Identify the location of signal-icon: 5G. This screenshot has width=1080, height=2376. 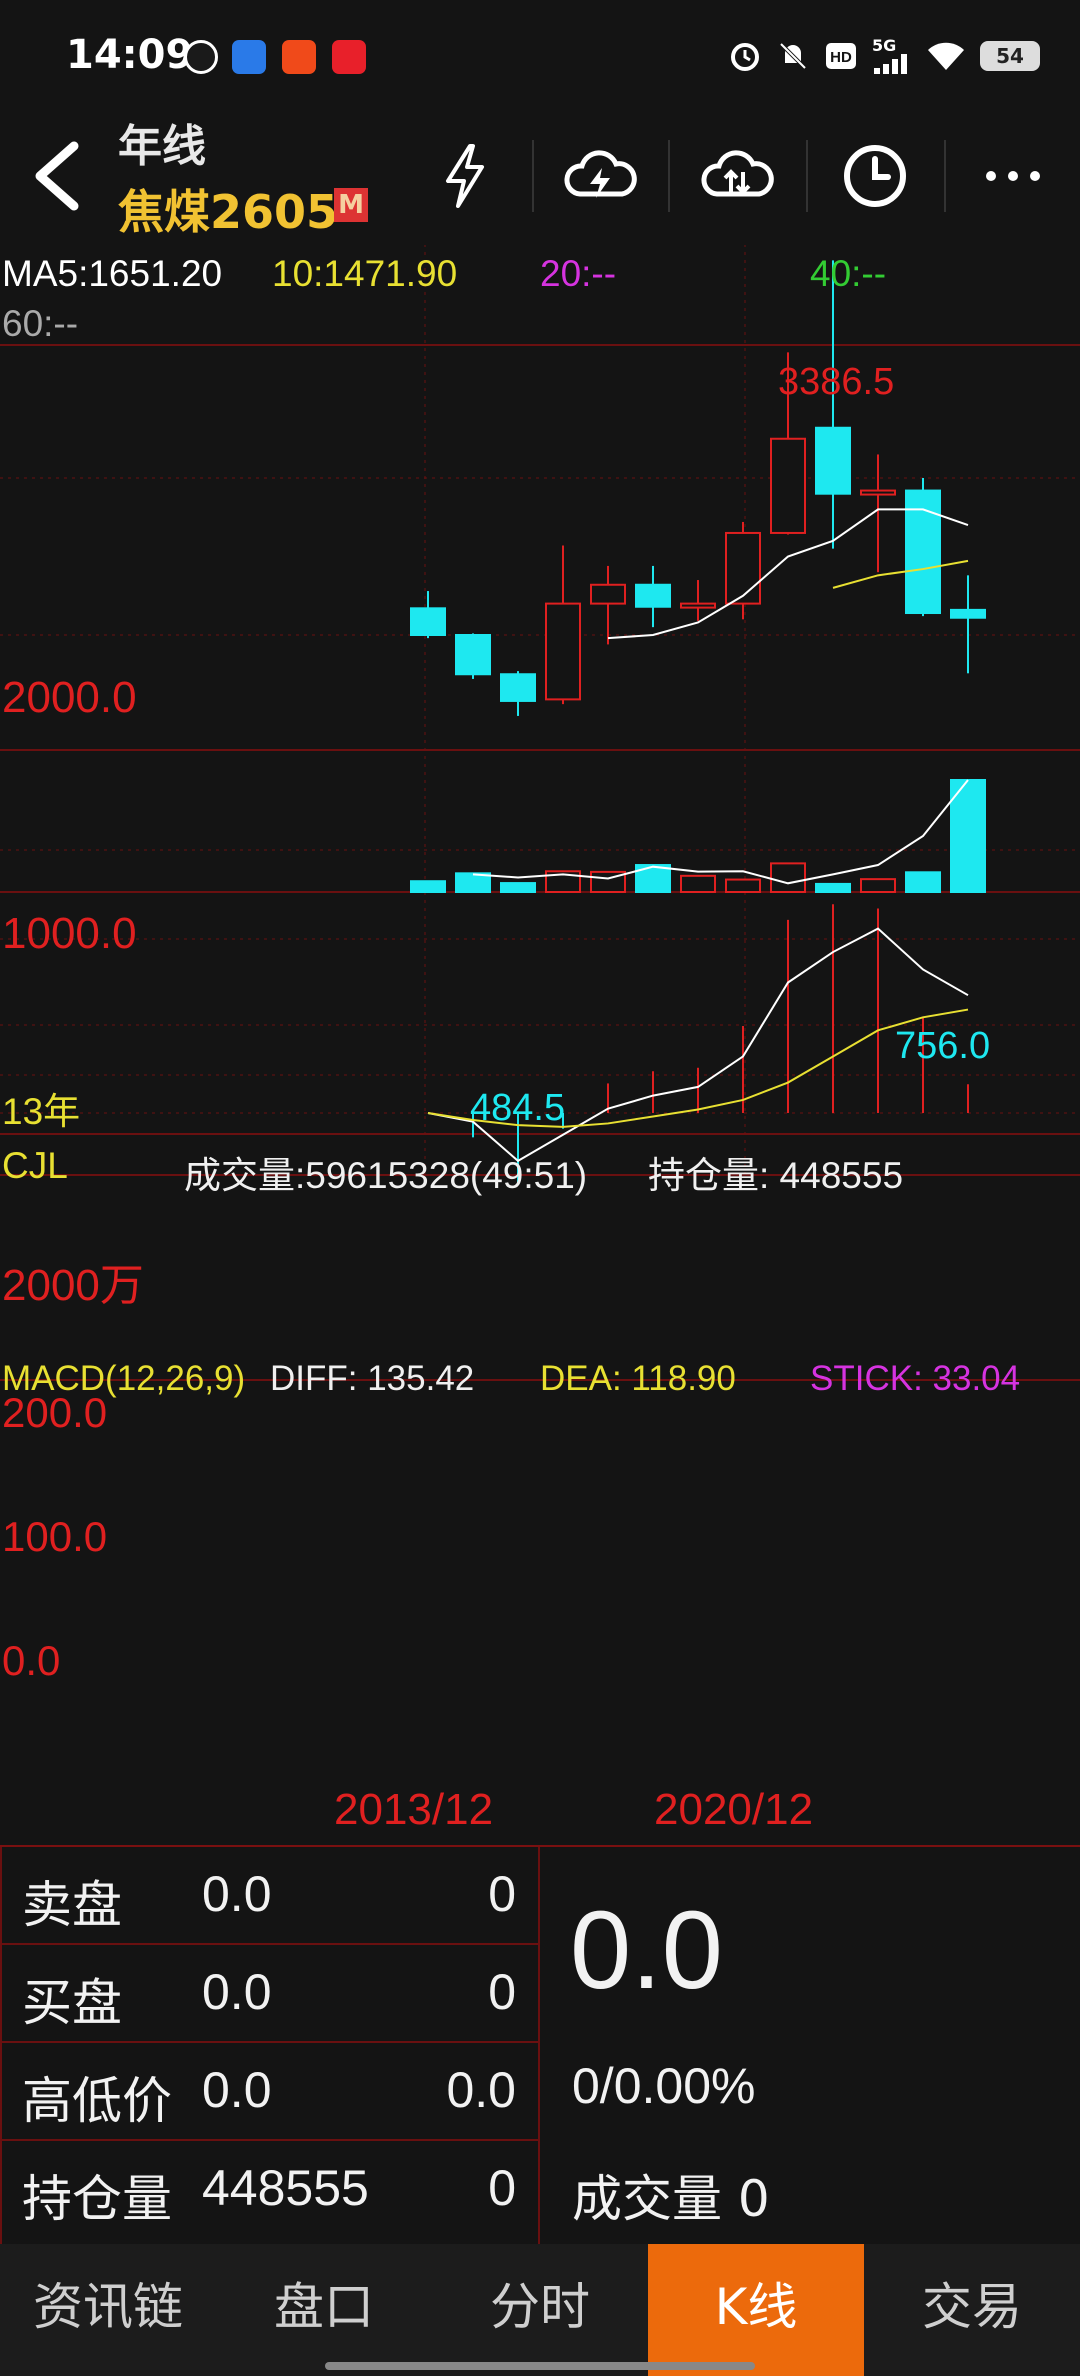
(892, 56).